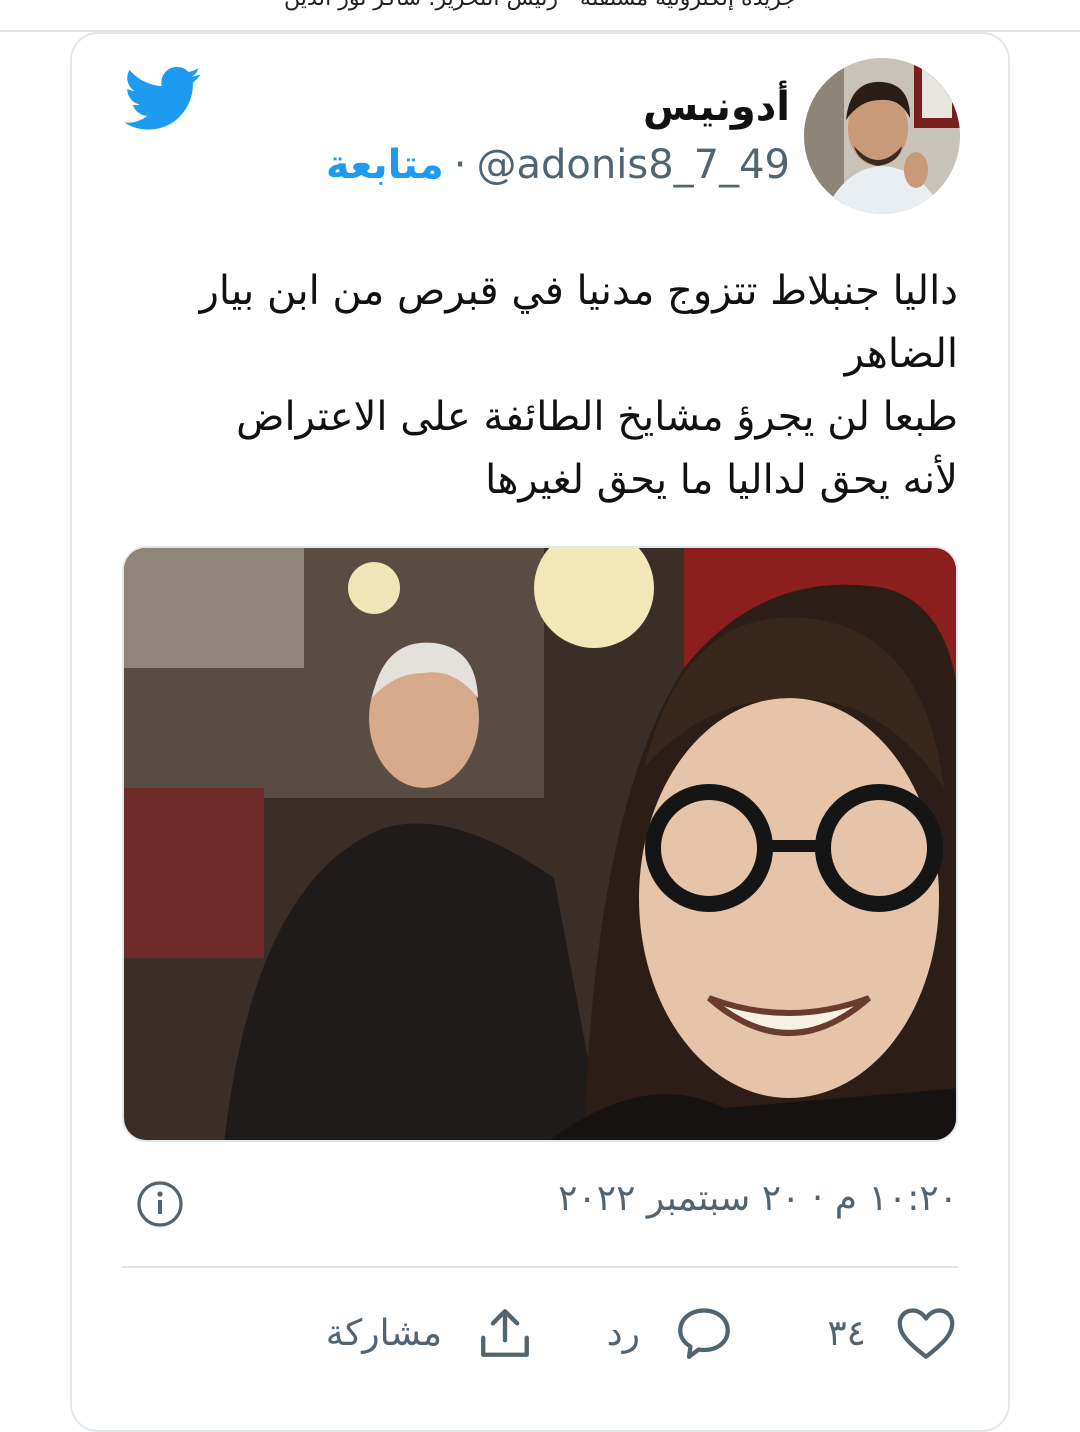 This screenshot has width=1080, height=1432. Describe the element at coordinates (383, 1333) in the screenshot. I see `share-label: مشاركة` at that location.